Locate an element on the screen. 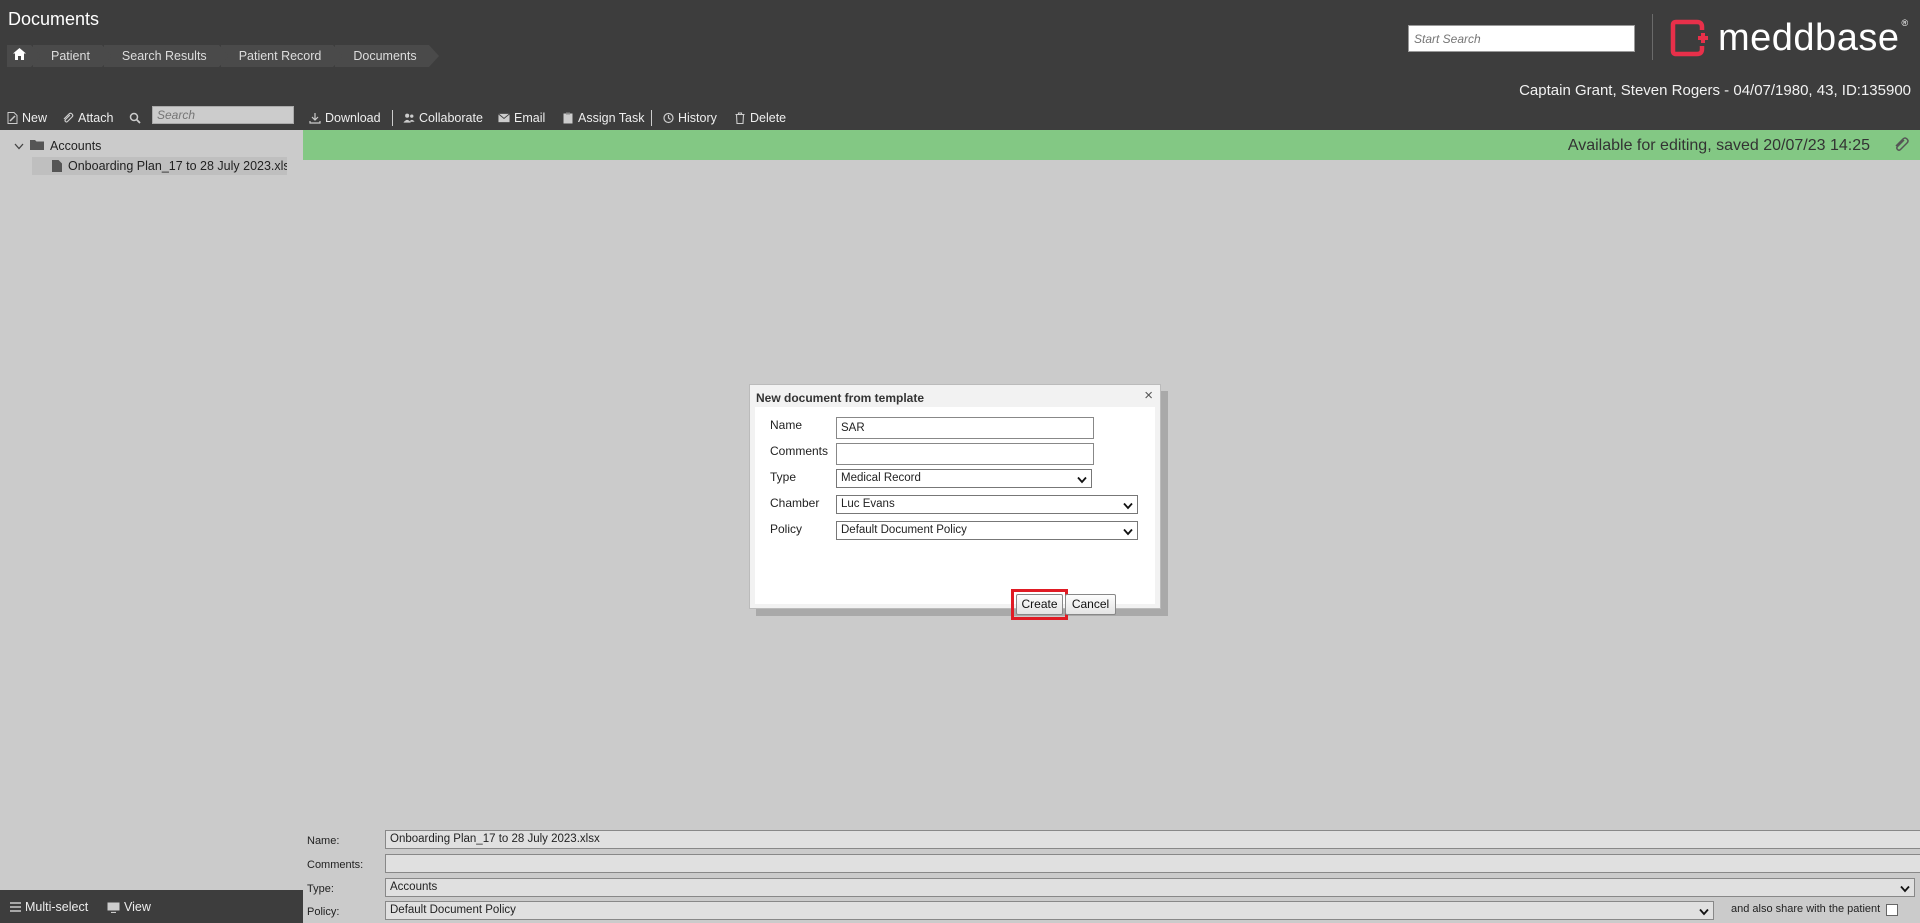  prop-name-label: Name: is located at coordinates (323, 841).